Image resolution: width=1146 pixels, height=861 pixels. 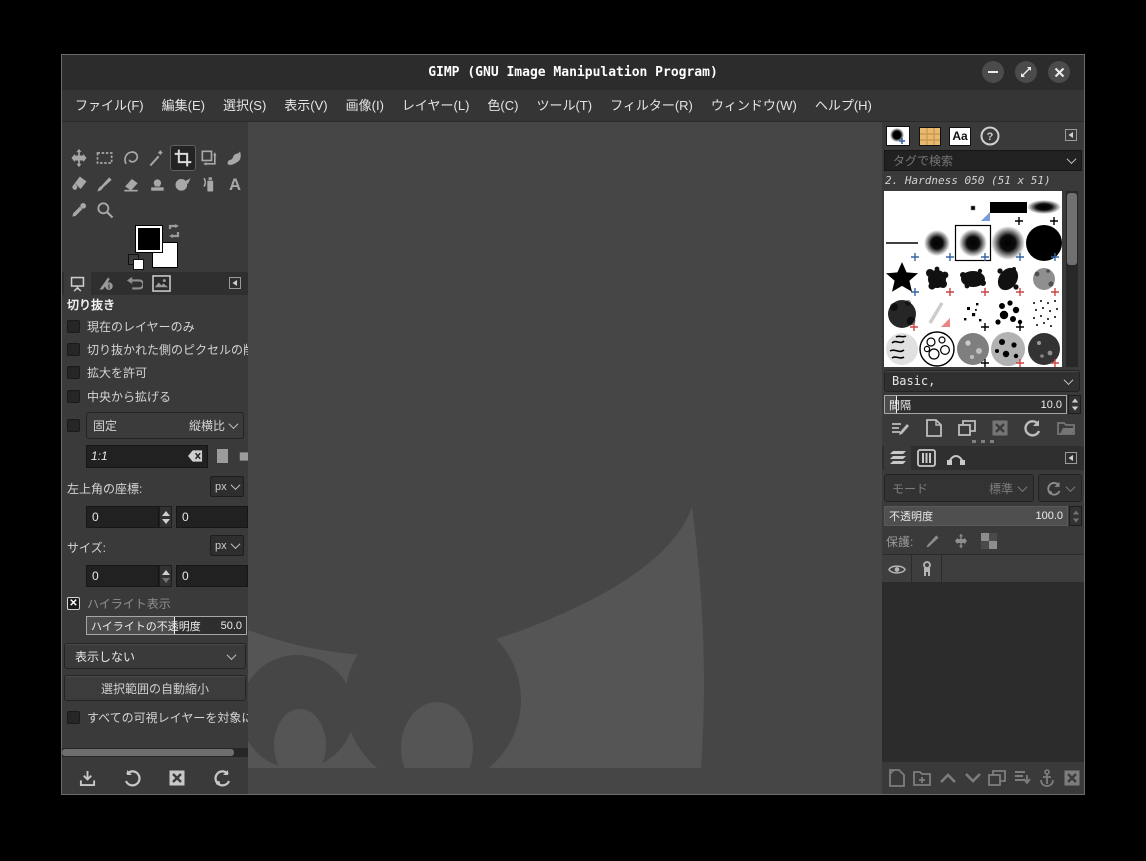 What do you see at coordinates (165, 576) in the screenshot?
I see `size-spinner` at bounding box center [165, 576].